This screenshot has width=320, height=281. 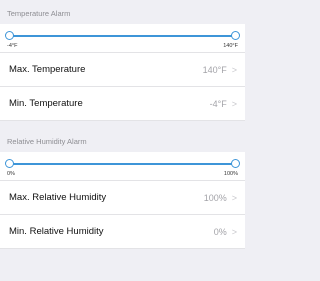 What do you see at coordinates (214, 69) in the screenshot?
I see `max-temperature-value: 140°F` at bounding box center [214, 69].